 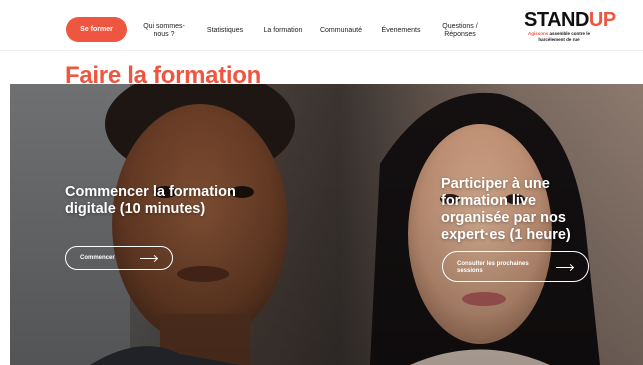 I want to click on se-former-button: Se former, so click(x=96, y=29).